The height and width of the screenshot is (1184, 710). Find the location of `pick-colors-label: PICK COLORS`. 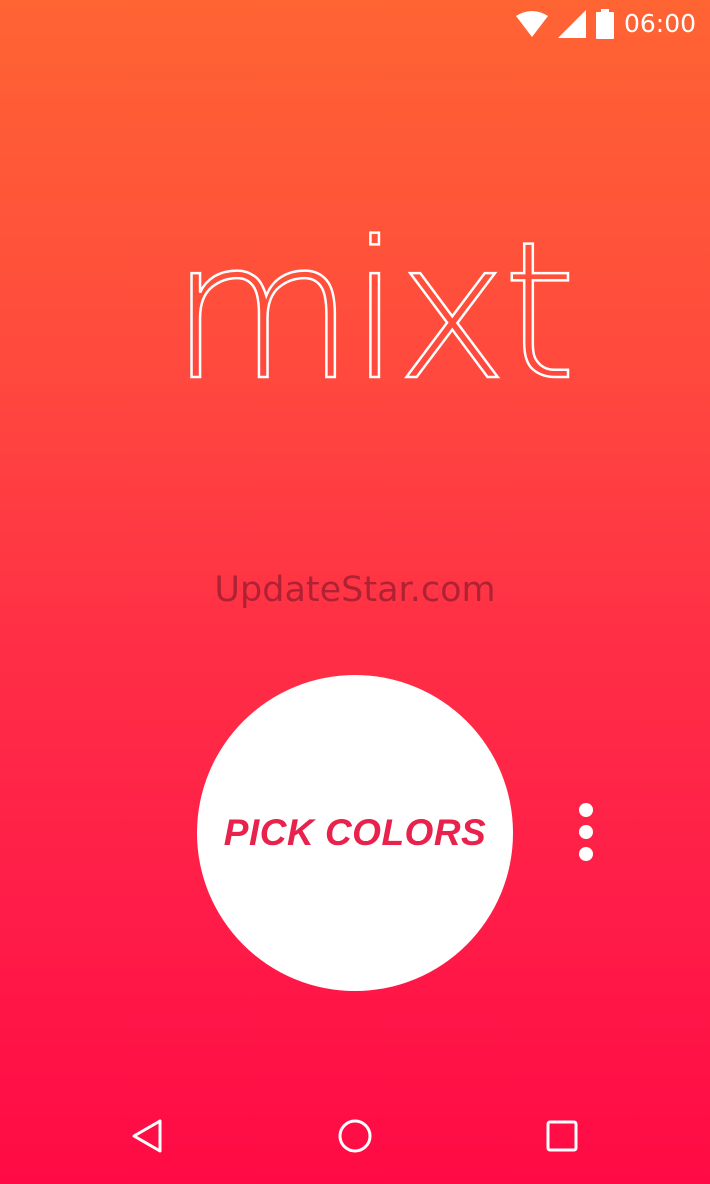

pick-colors-label: PICK COLORS is located at coordinates (355, 832).